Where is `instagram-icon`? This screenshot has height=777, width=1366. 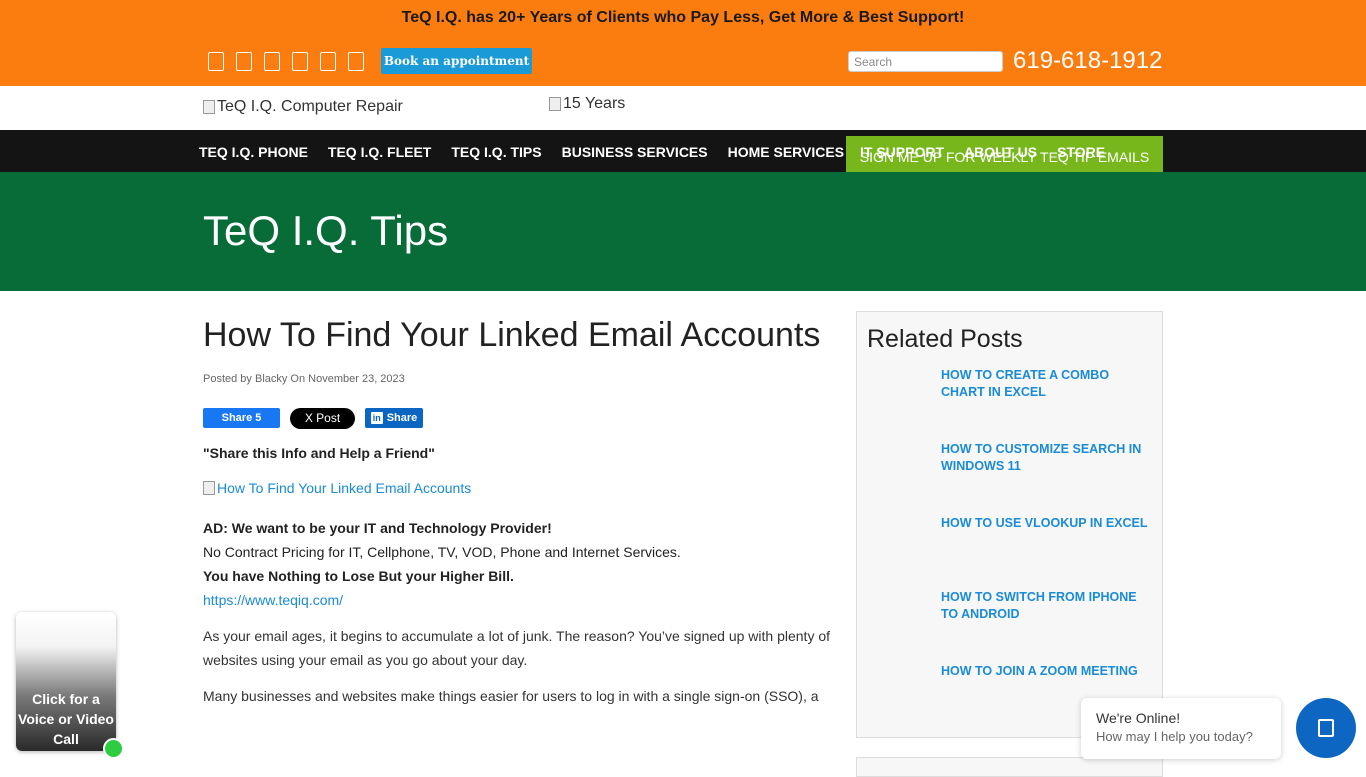 instagram-icon is located at coordinates (328, 61).